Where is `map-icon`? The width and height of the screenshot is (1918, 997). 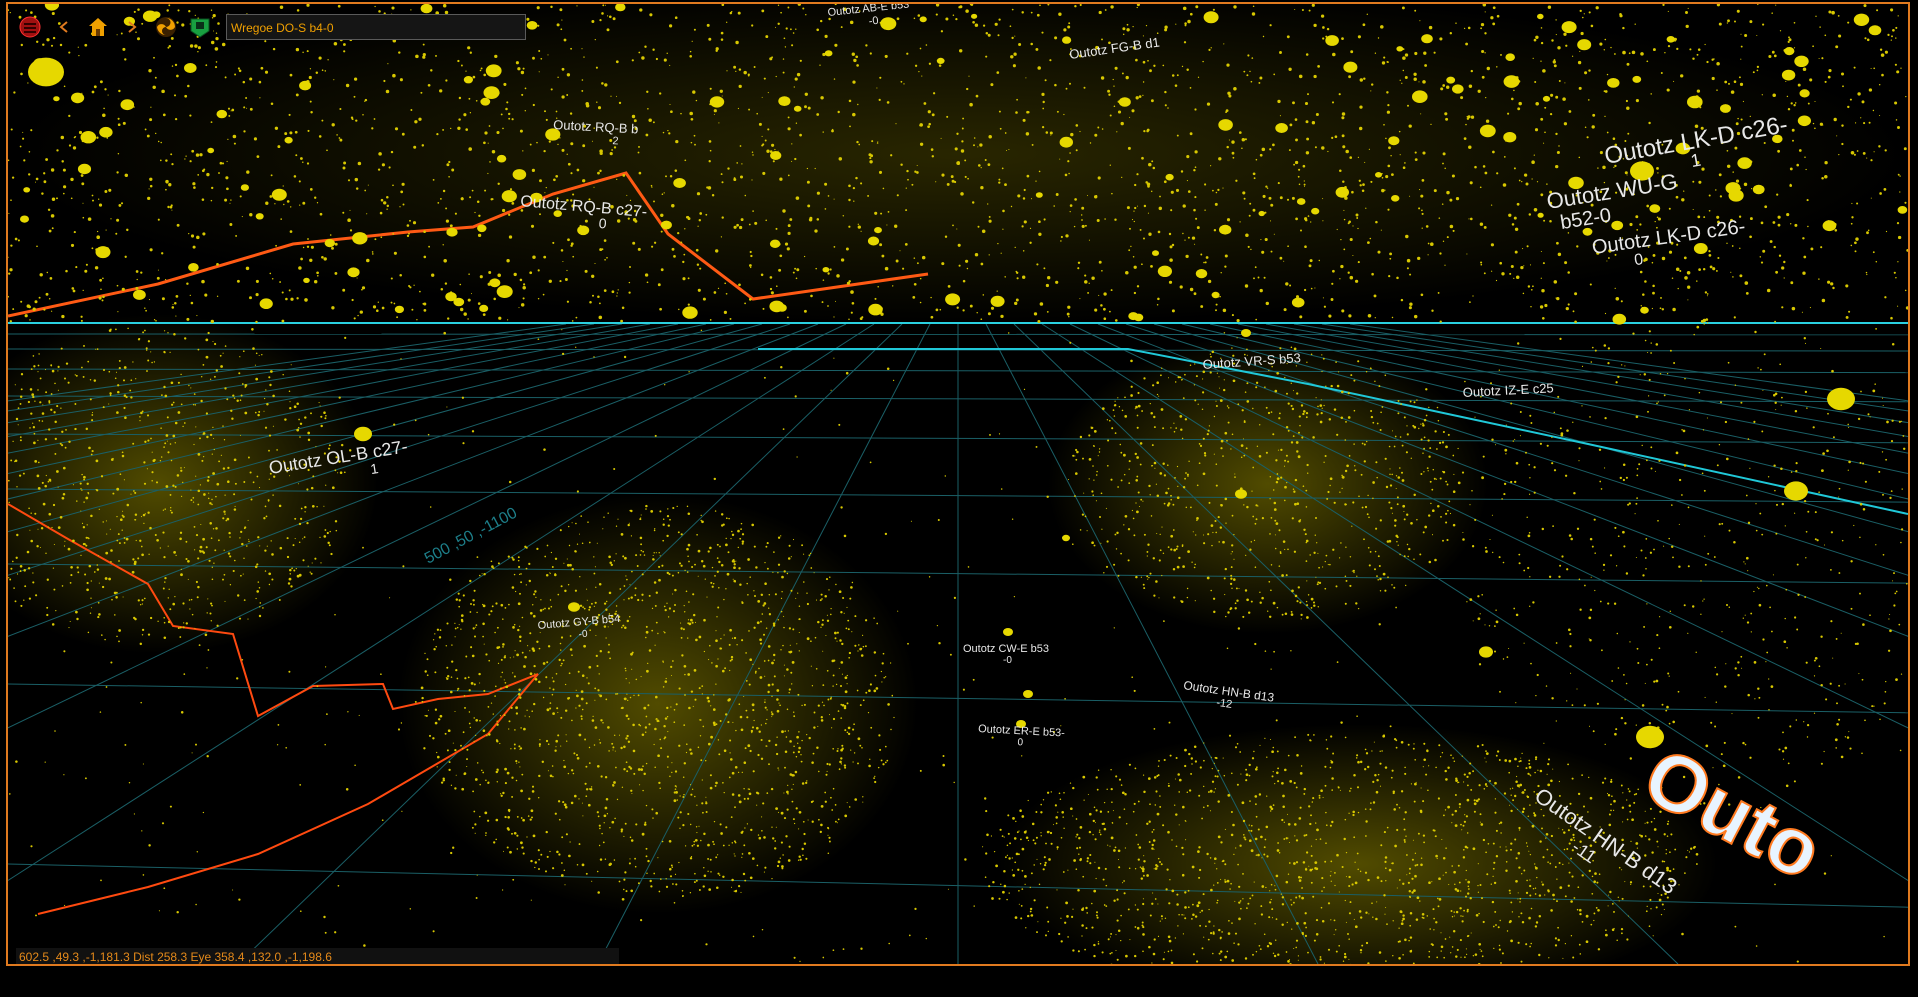
map-icon is located at coordinates (200, 28).